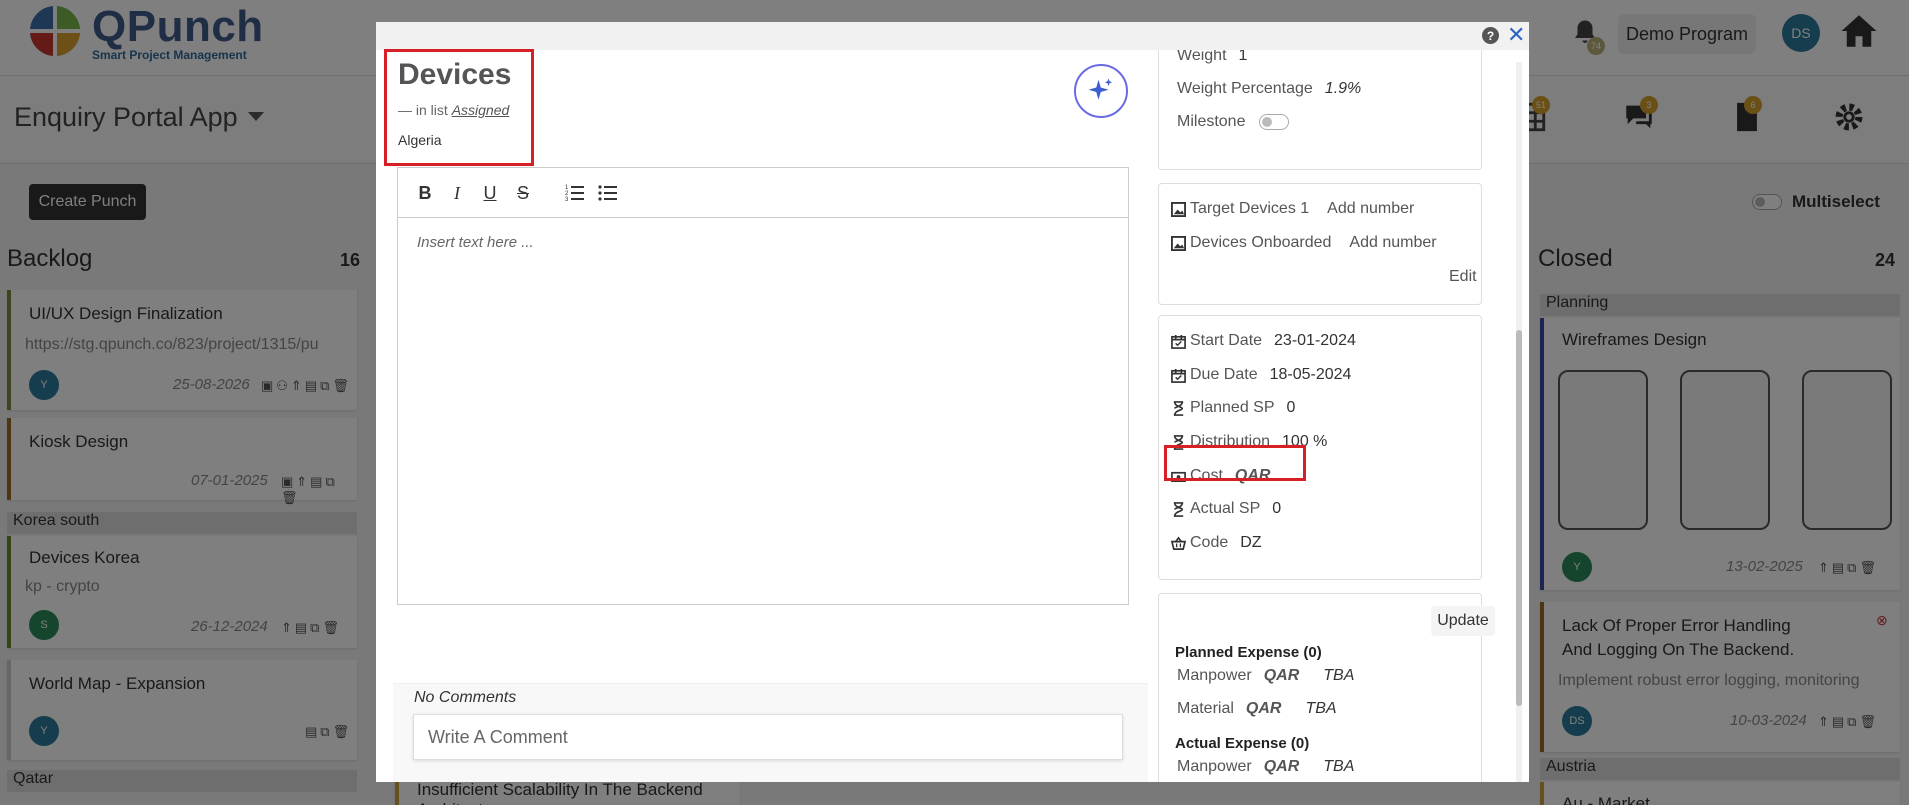 Image resolution: width=1909 pixels, height=805 pixels. I want to click on weight-percentage-row: Weight Percentage 1.9%, so click(1269, 89).